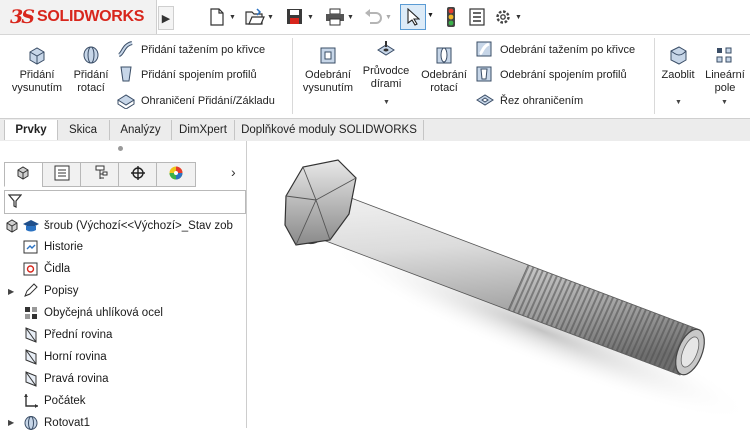  I want to click on revolve-icon, so click(31, 423).